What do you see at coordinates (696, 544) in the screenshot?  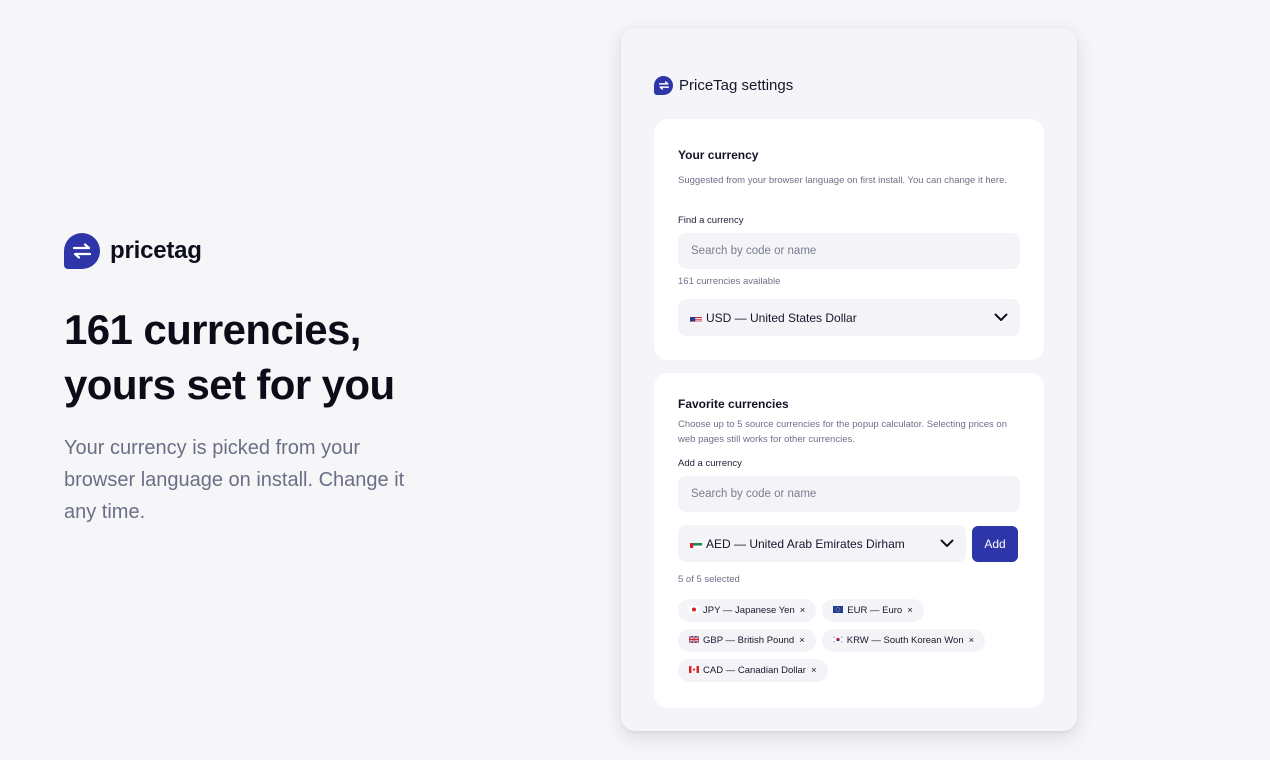 I see `uae-flag-icon` at bounding box center [696, 544].